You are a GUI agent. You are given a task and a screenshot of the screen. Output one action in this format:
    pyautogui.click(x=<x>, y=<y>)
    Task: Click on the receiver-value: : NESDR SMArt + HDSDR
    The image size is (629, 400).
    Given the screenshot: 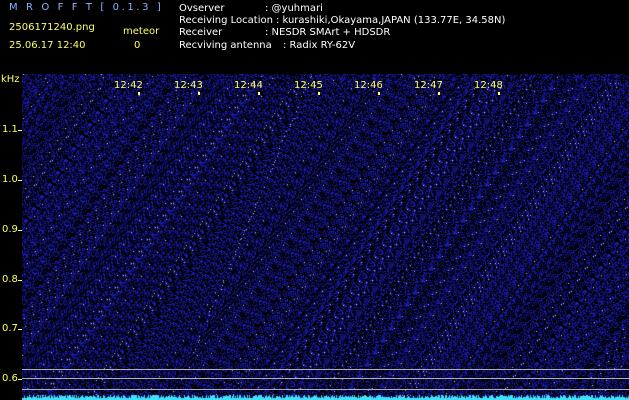 What is the action you would take?
    pyautogui.click(x=328, y=32)
    